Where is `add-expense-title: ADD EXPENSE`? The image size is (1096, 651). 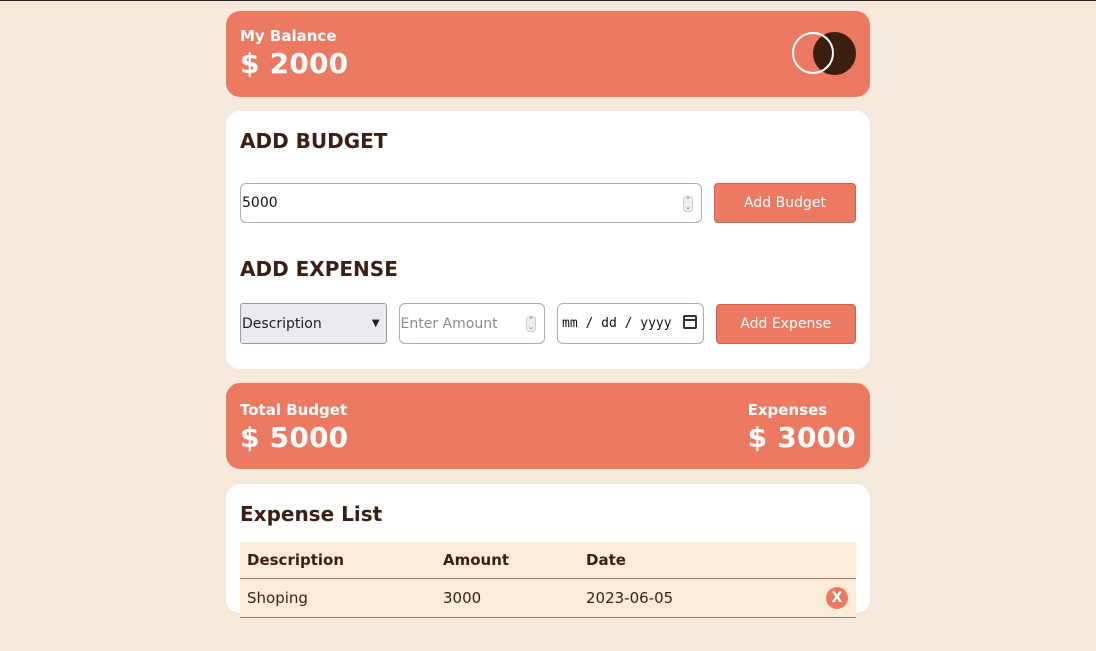
add-expense-title: ADD EXPENSE is located at coordinates (319, 269).